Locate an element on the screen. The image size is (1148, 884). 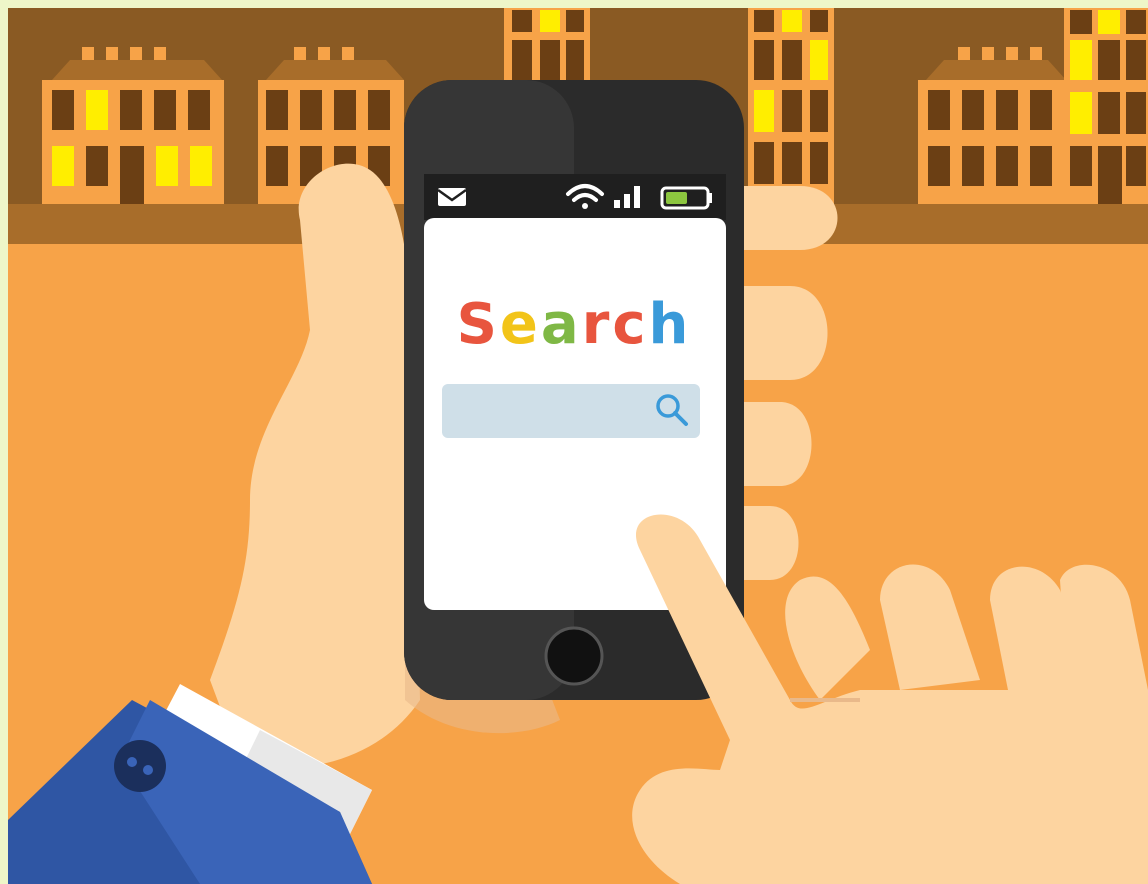
cuff-button is located at coordinates (140, 766).